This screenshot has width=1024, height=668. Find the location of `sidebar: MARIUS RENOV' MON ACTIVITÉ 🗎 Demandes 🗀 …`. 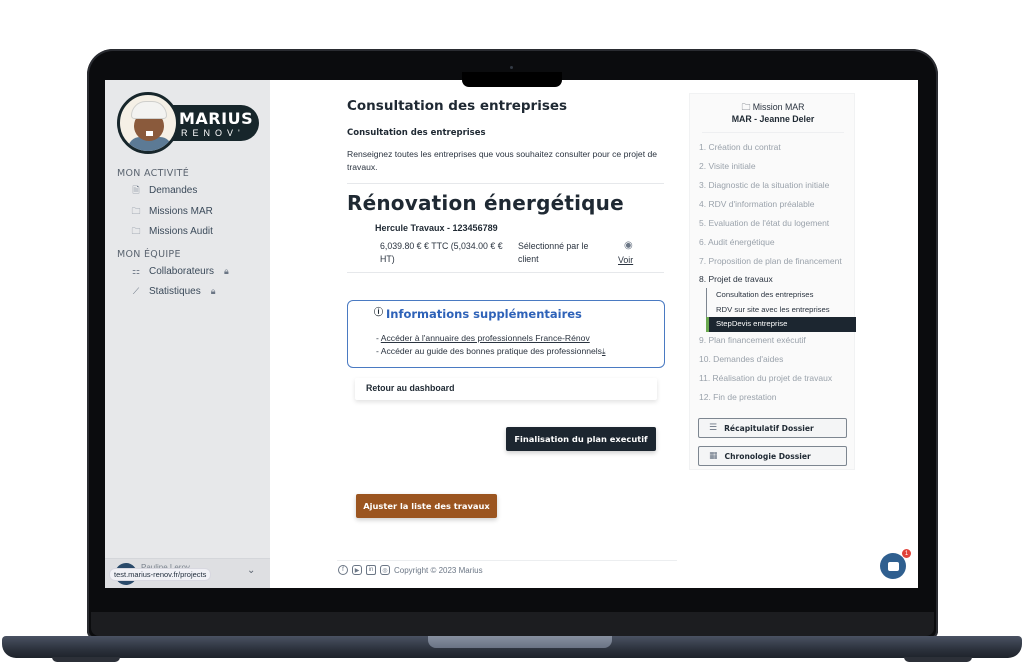

sidebar: MARIUS RENOV' MON ACTIVITÉ 🗎 Demandes 🗀 … is located at coordinates (187, 334).